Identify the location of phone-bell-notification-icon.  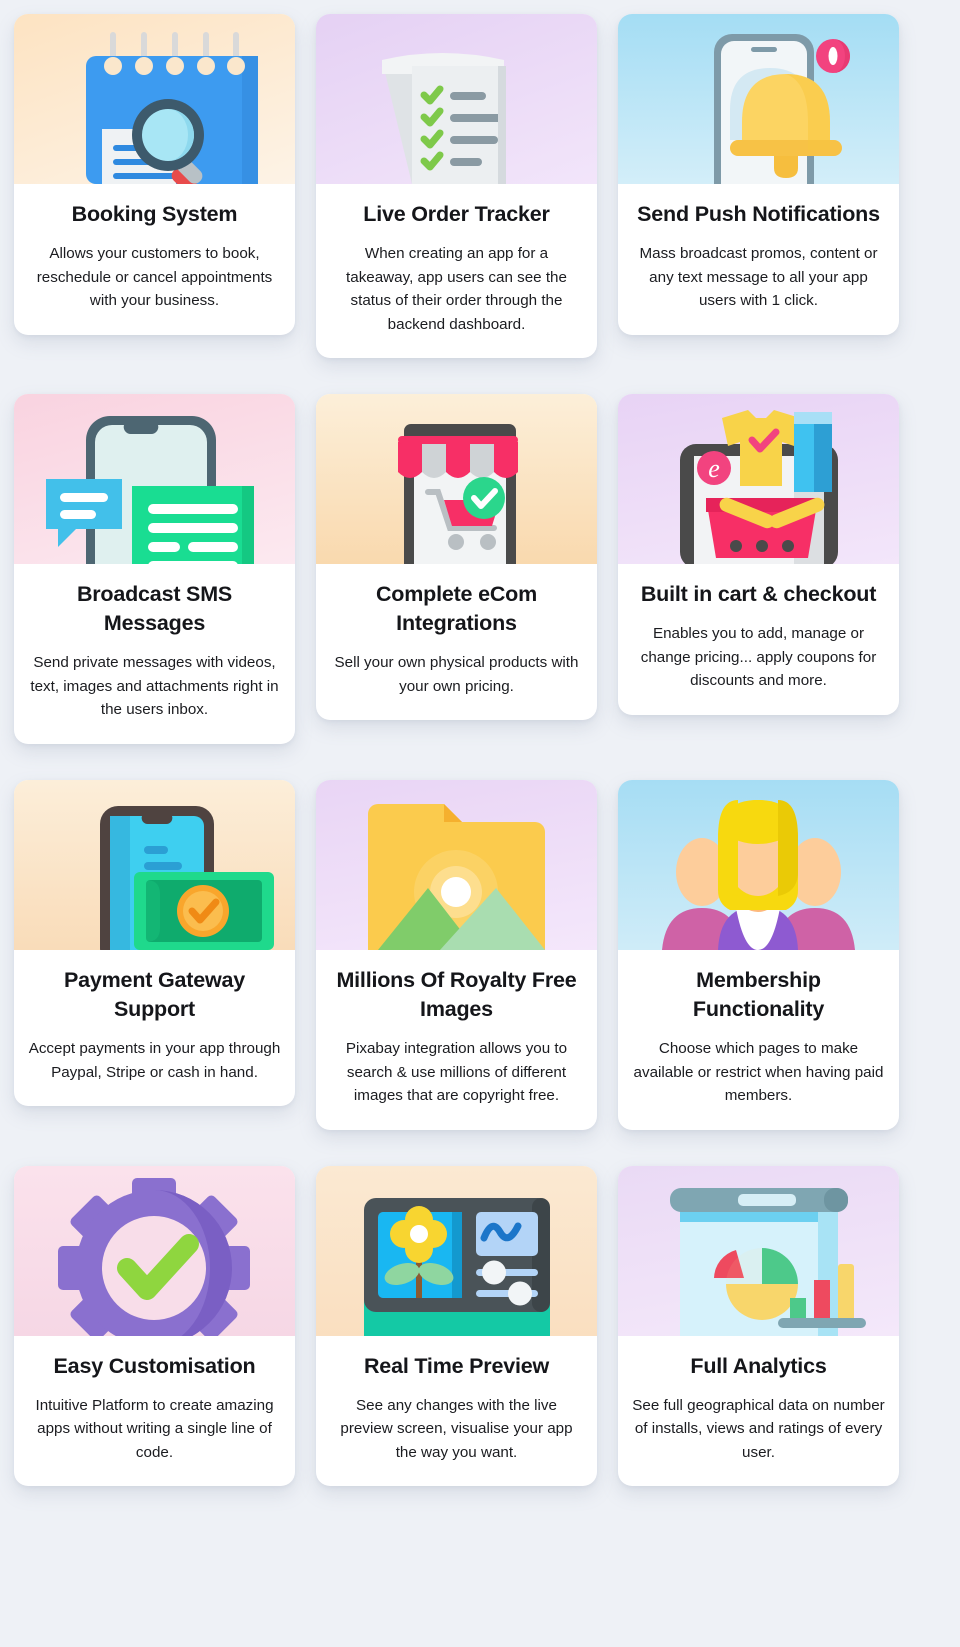
(782, 109).